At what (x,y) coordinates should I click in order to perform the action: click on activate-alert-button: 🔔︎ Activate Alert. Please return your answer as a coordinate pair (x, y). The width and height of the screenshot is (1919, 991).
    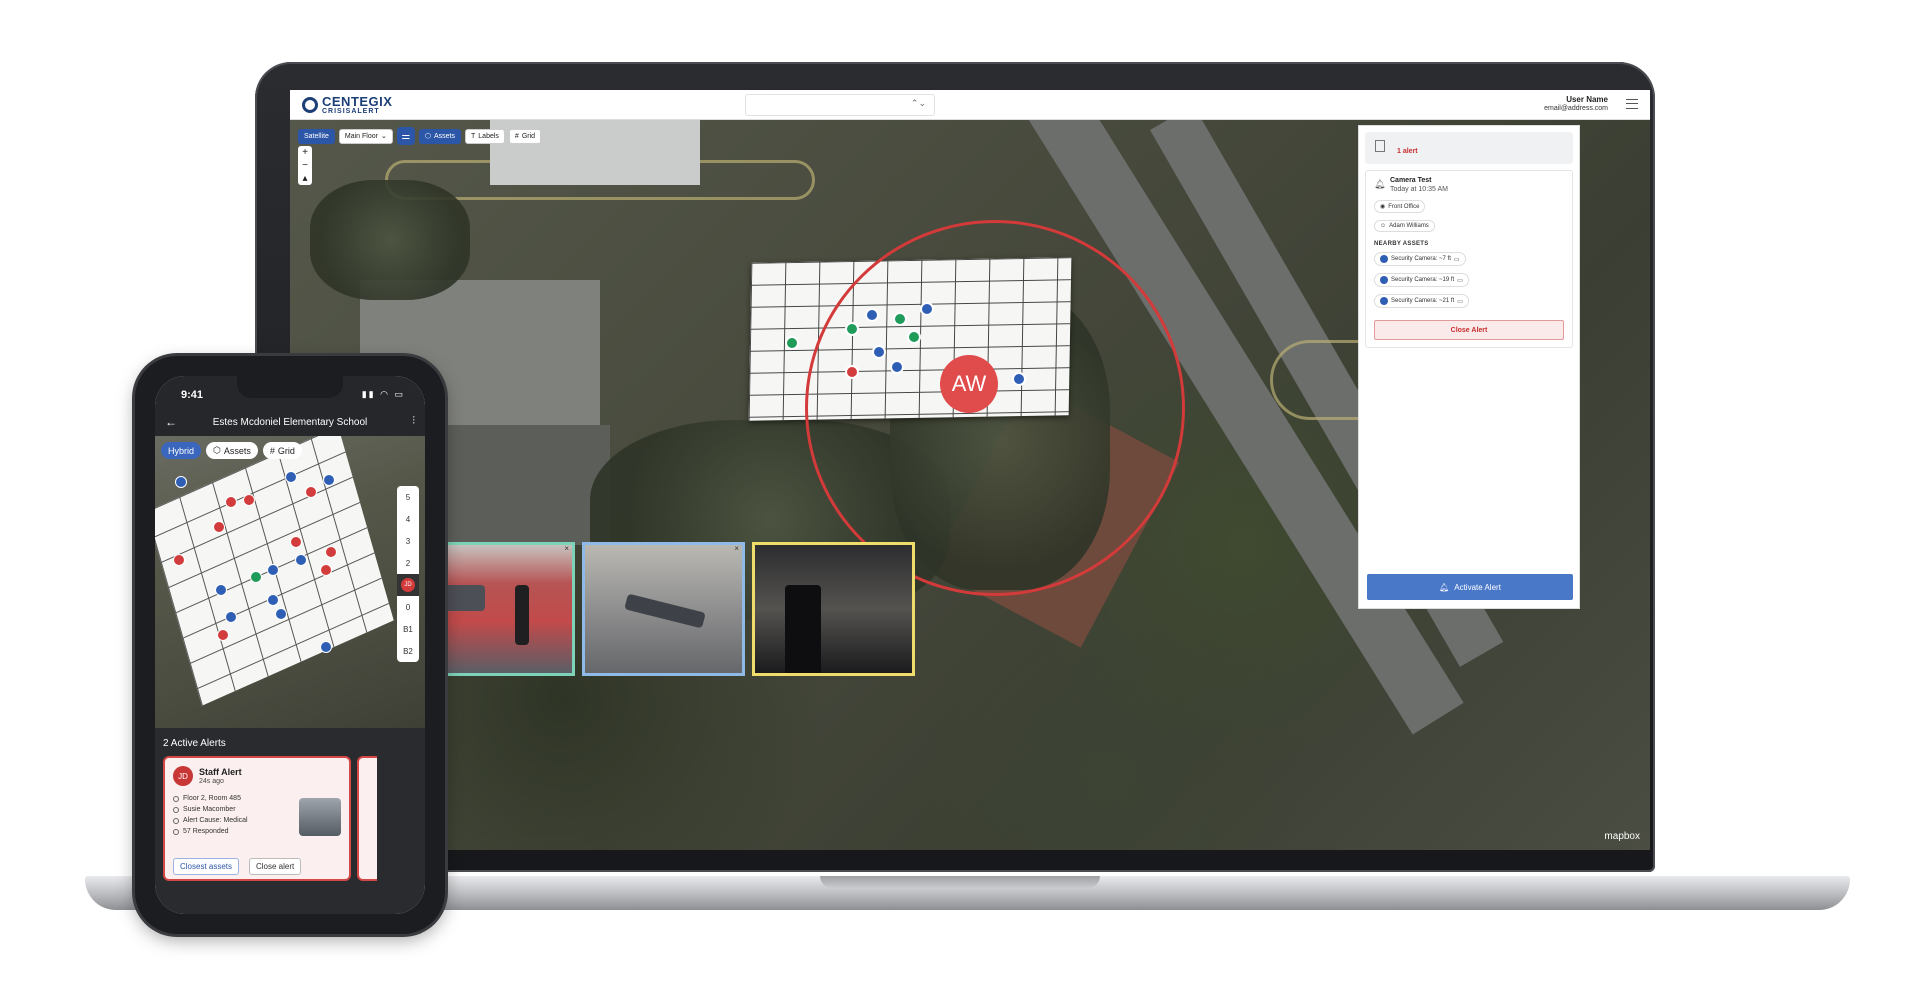
    Looking at the image, I should click on (1470, 587).